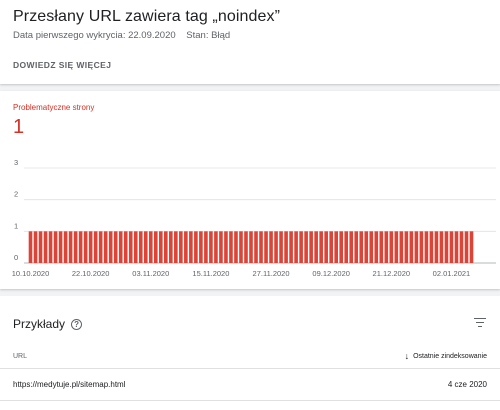 The height and width of the screenshot is (410, 500). I want to click on help-circle-icon: ?, so click(77, 324).